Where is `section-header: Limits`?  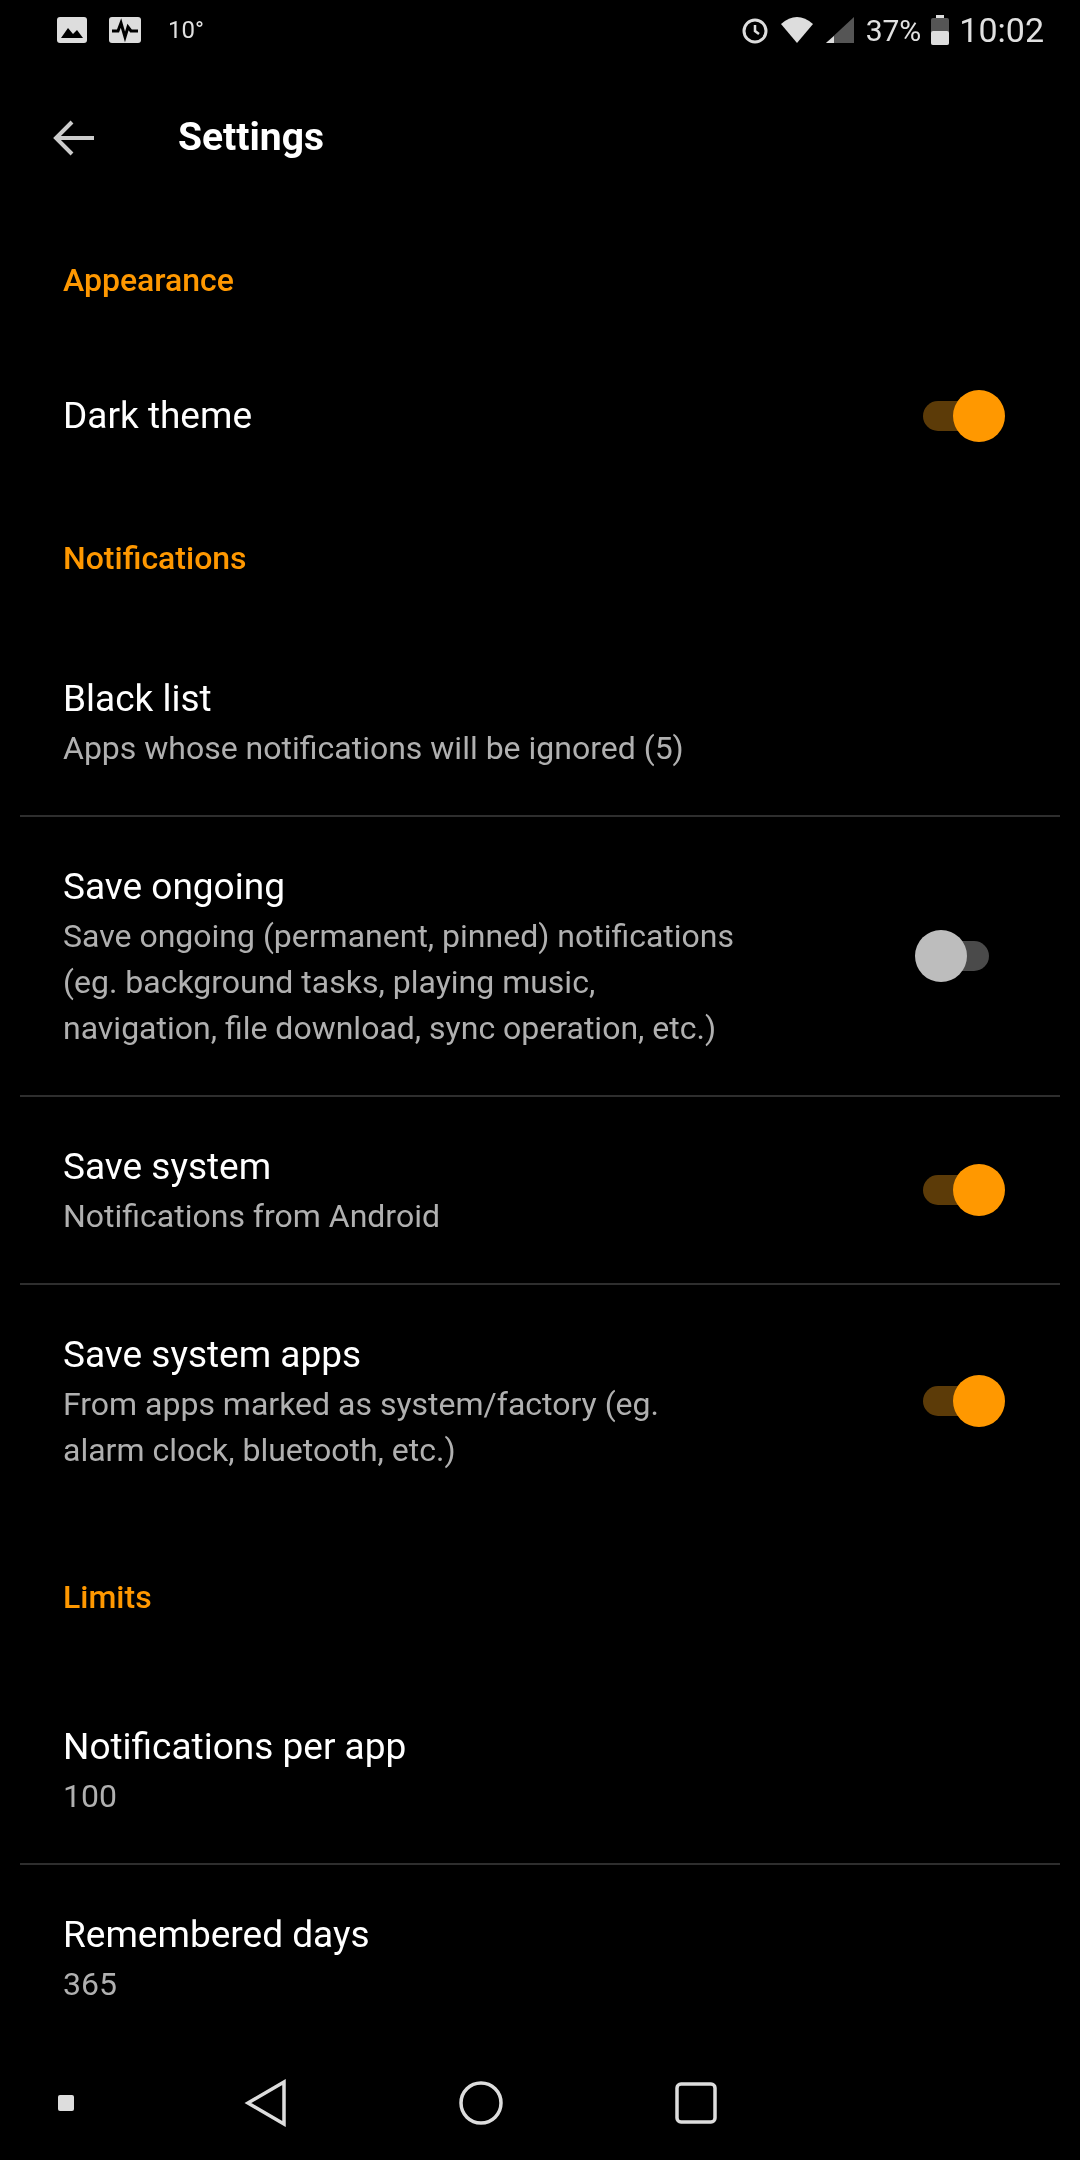
section-header: Limits is located at coordinates (107, 1597).